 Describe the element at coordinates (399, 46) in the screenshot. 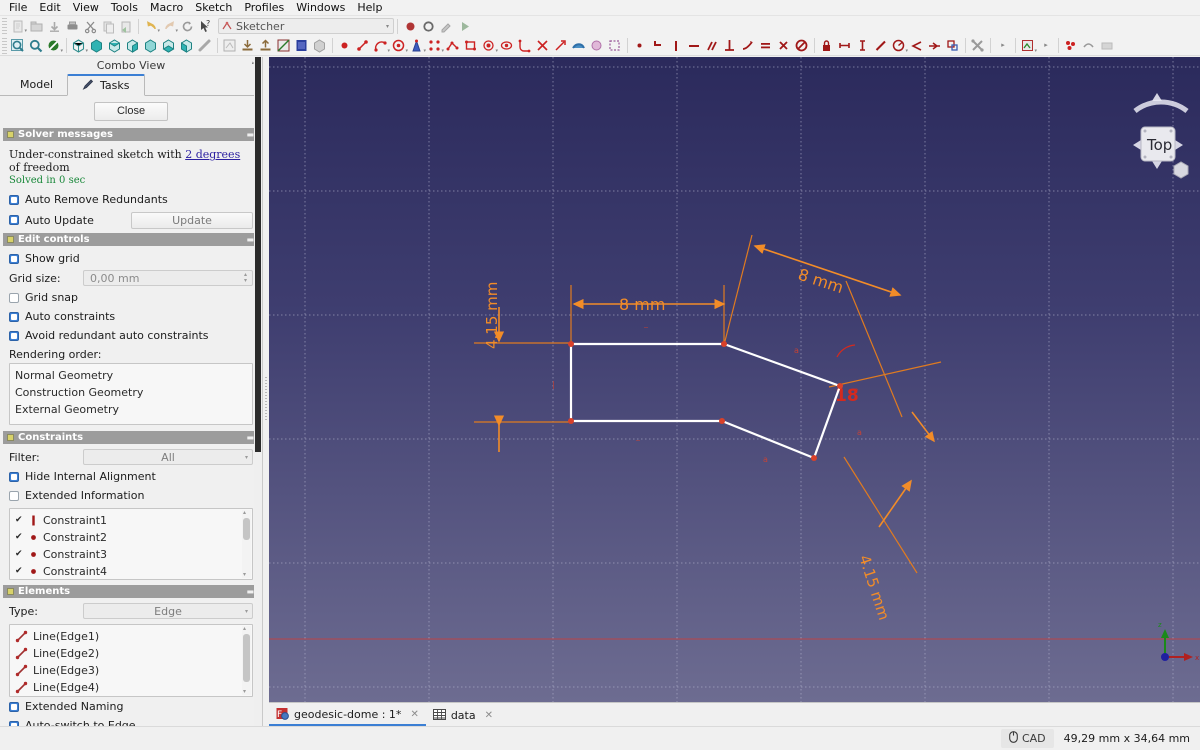

I see `circle-icon: ▾` at that location.